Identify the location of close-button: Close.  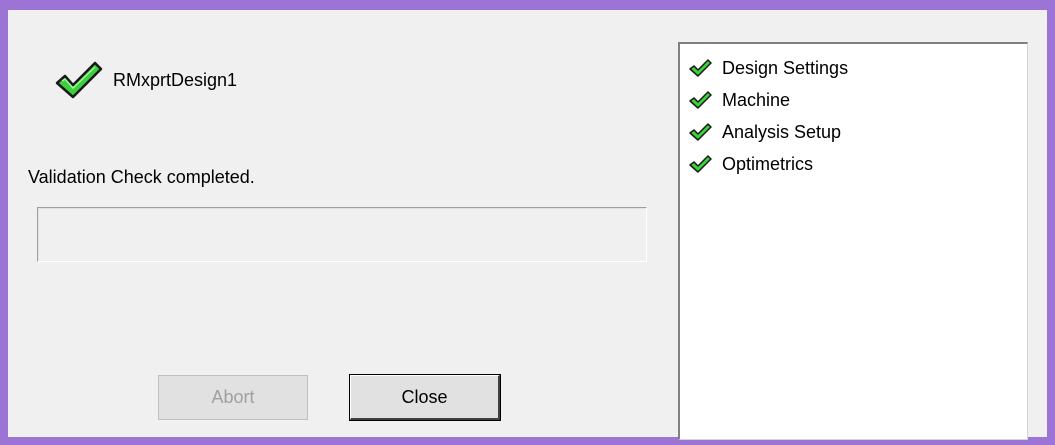
(425, 397).